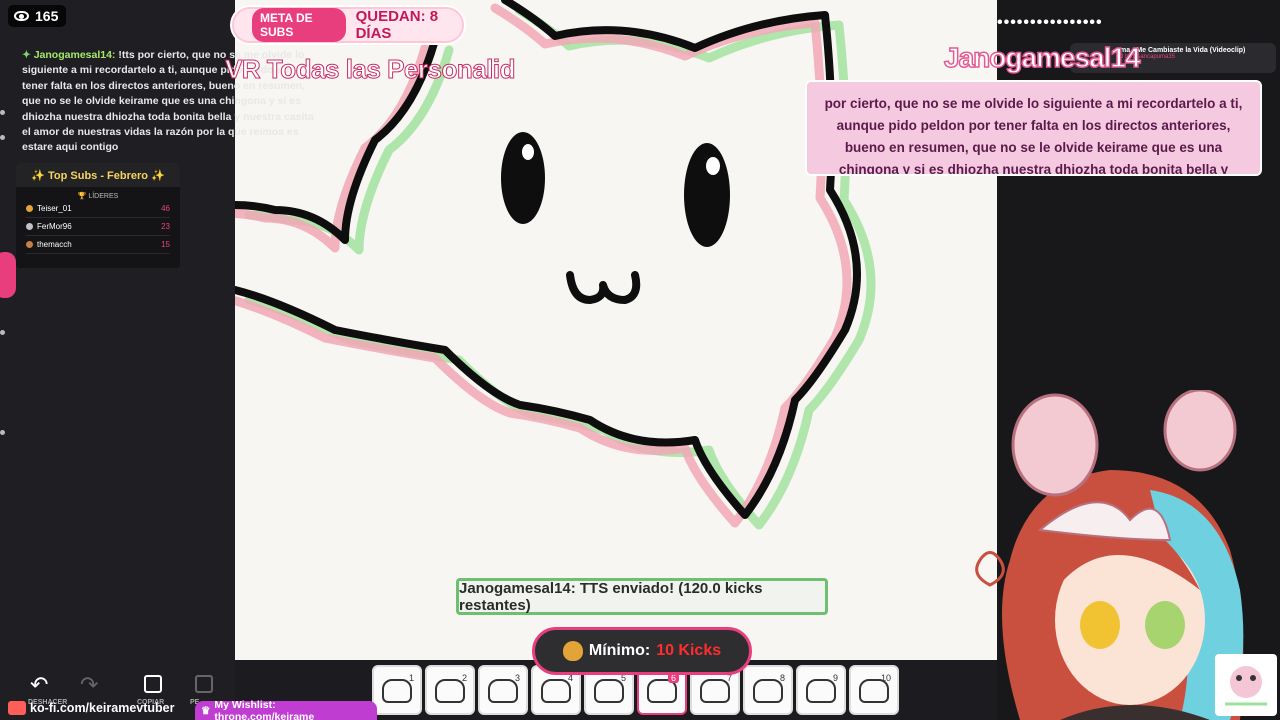  I want to click on song-title: ma - Me Cambiaste la Vida (Videoclip), so click(1183, 50).